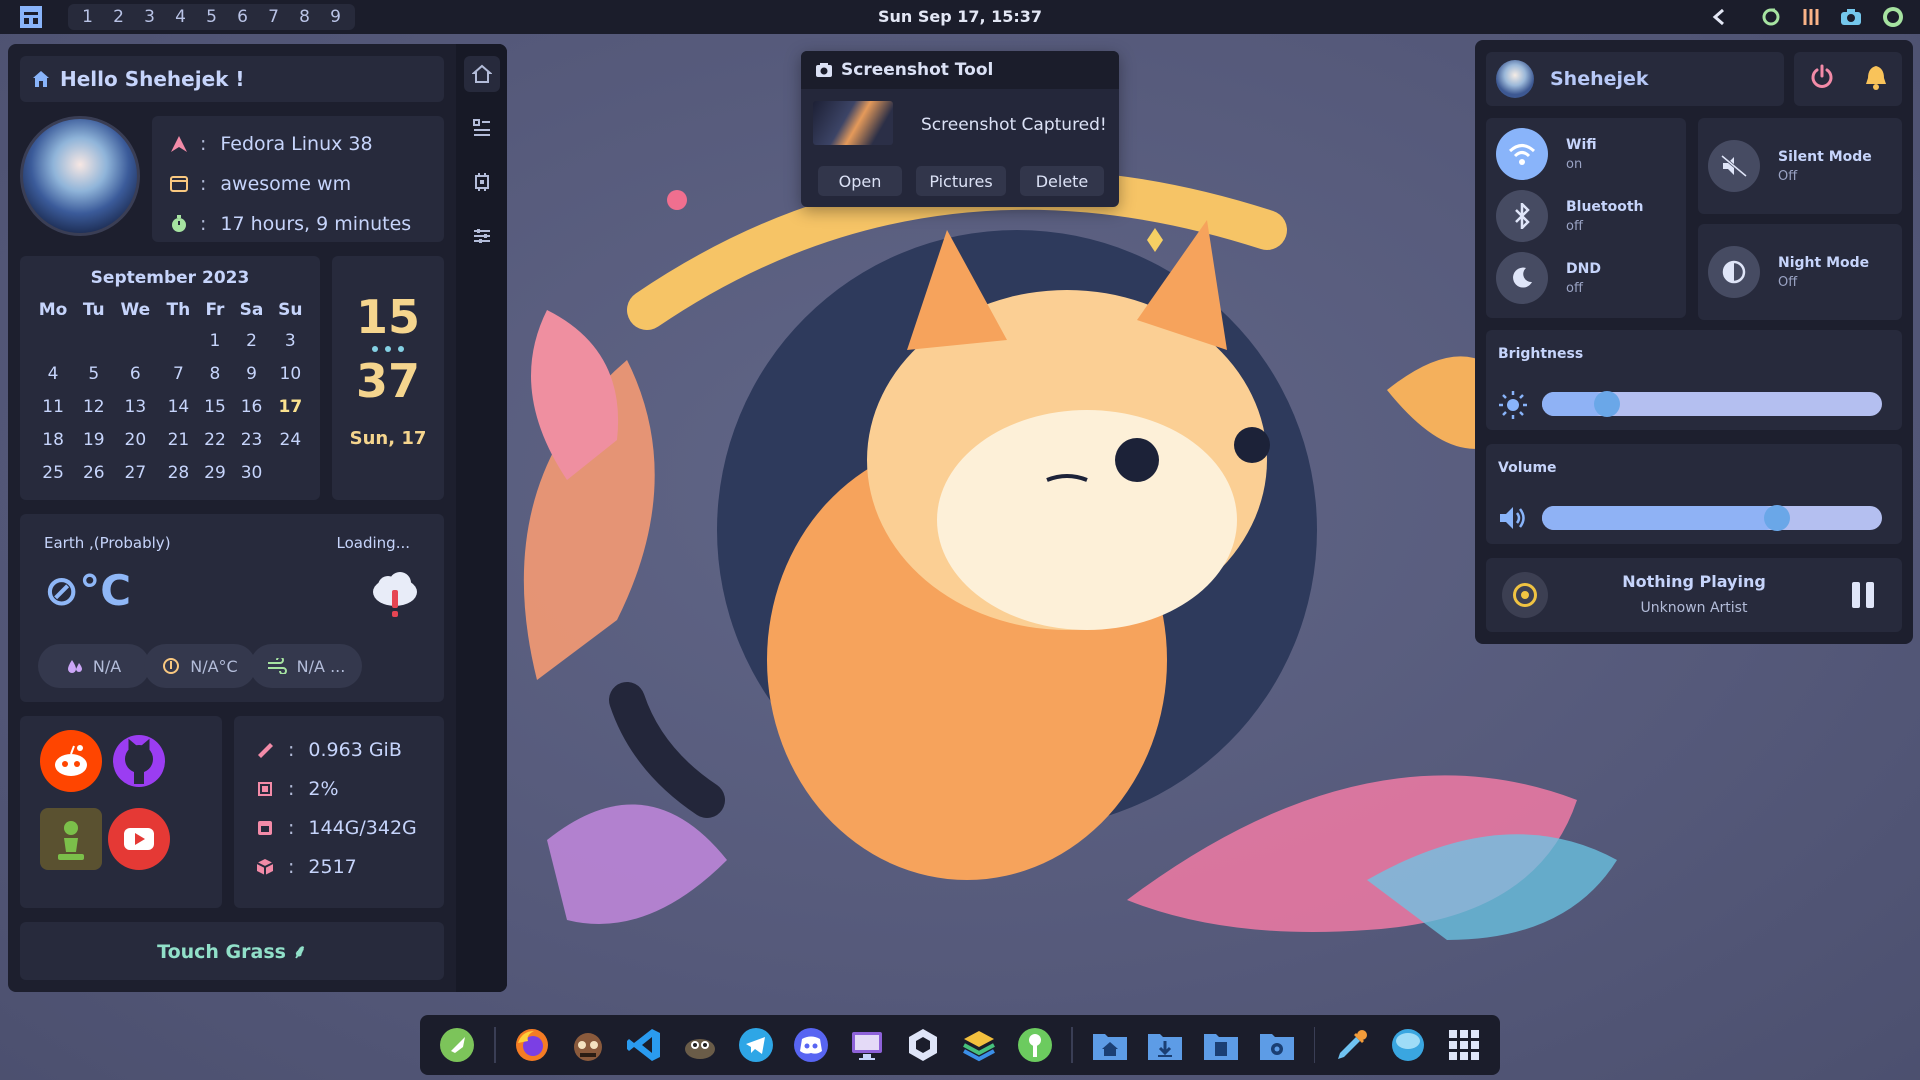 The image size is (1920, 1080). Describe the element at coordinates (1851, 17) in the screenshot. I see `camera-icon` at that location.